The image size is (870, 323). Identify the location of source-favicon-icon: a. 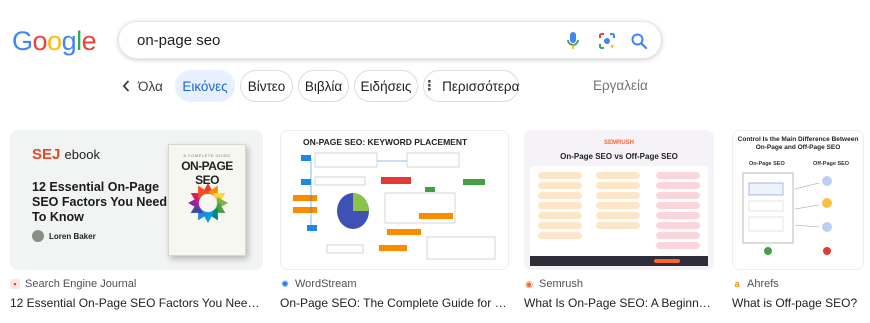
(737, 284).